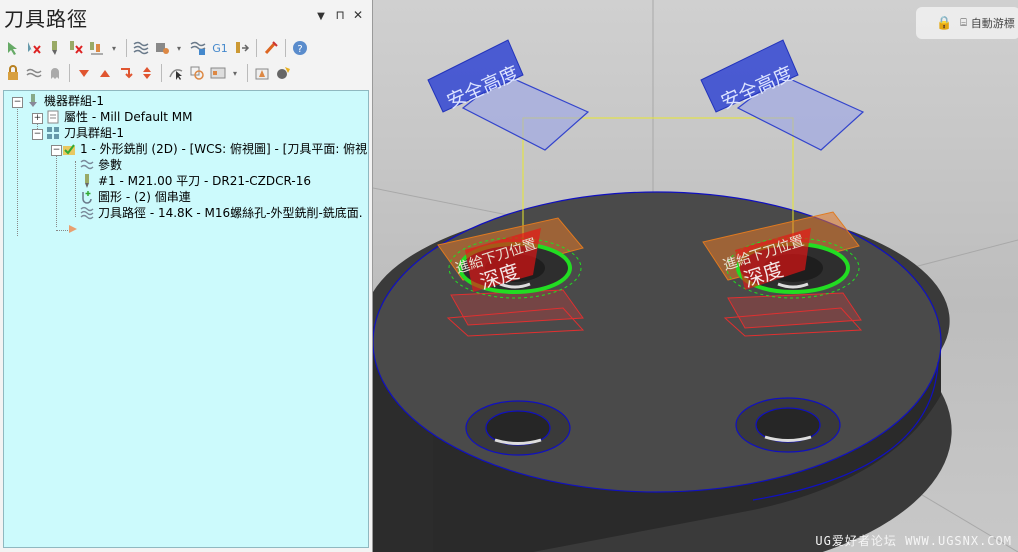 This screenshot has height=552, width=1018. What do you see at coordinates (128, 117) in the screenshot?
I see `tree-item-label: 屬性 - Mill Default MM` at bounding box center [128, 117].